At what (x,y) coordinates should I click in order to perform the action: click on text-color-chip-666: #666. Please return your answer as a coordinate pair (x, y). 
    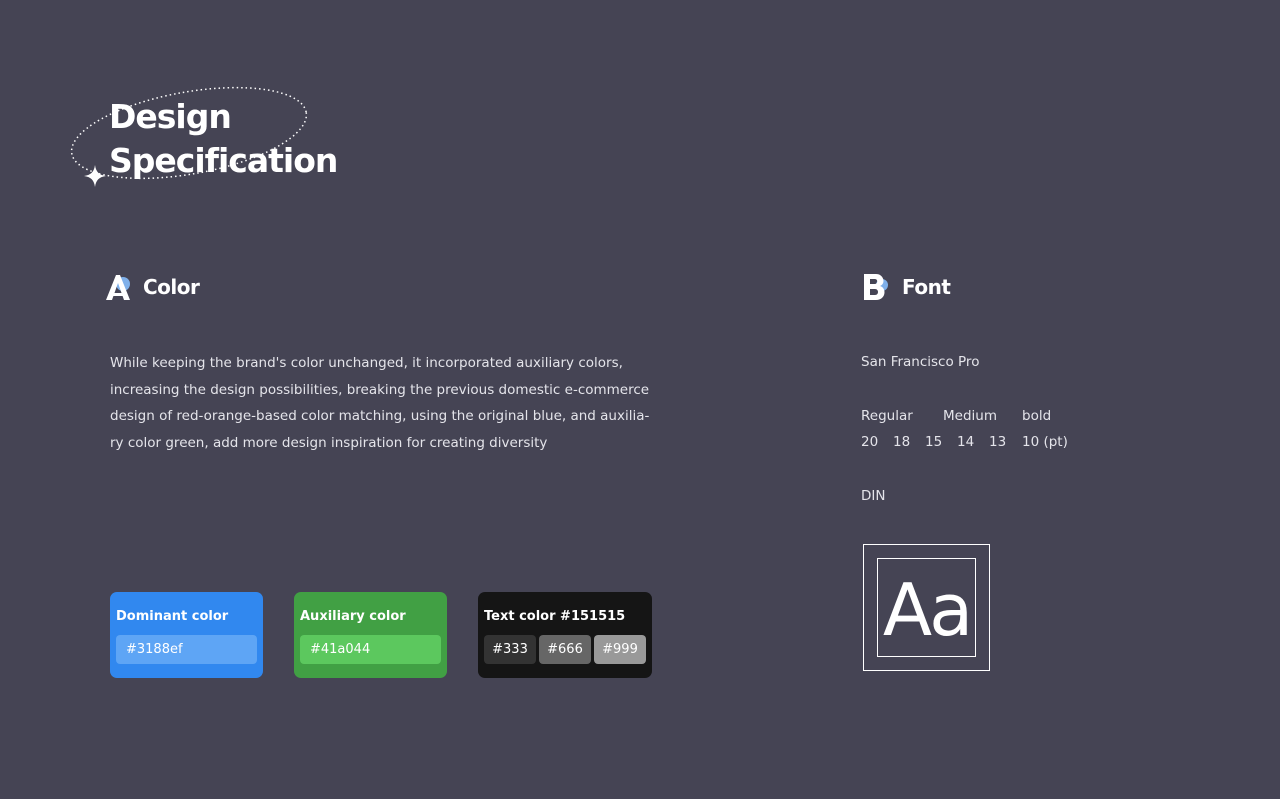
    Looking at the image, I should click on (565, 649).